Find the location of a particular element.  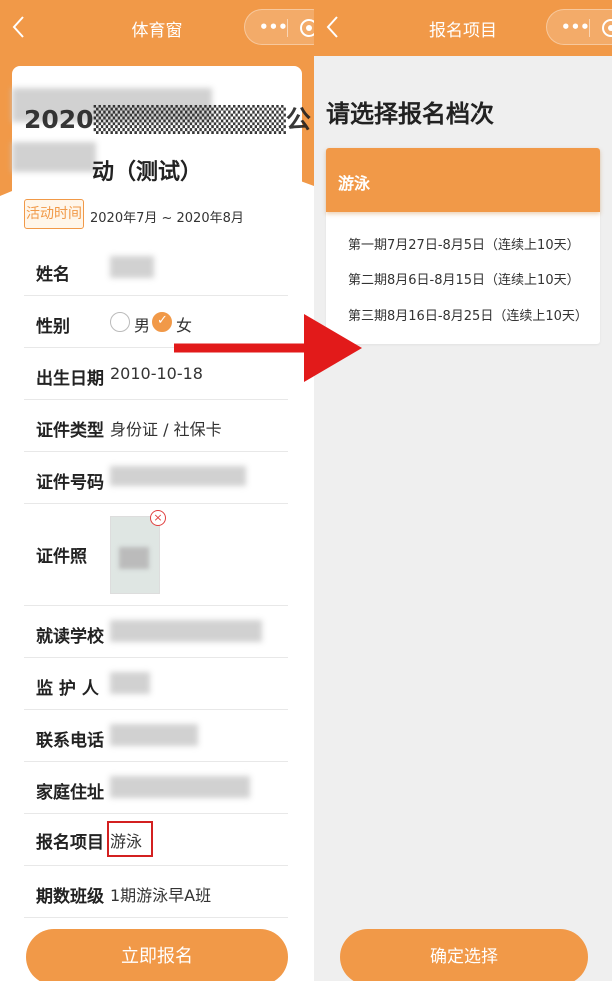

school-label: 就读学校 is located at coordinates (70, 637).